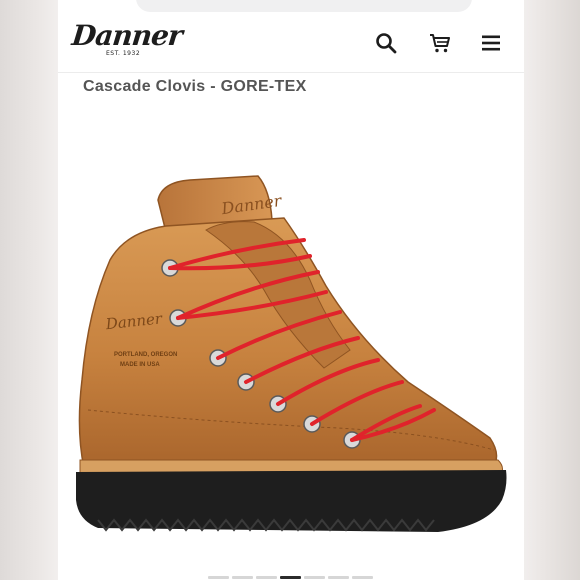  Describe the element at coordinates (123, 53) in the screenshot. I see `logo-established: EST. 1932` at that location.